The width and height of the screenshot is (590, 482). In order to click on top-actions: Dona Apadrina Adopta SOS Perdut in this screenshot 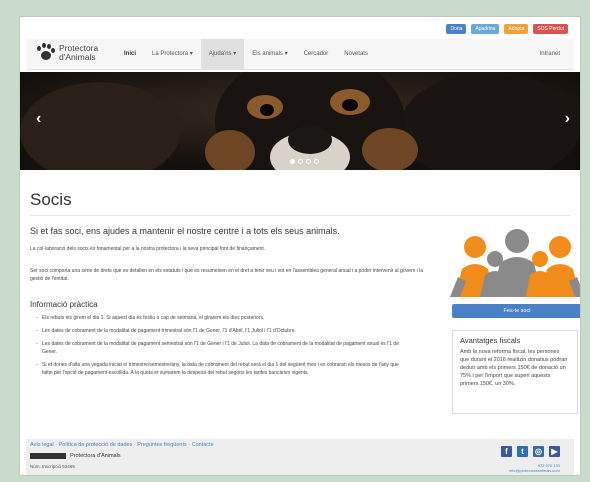, I will do `click(507, 29)`.